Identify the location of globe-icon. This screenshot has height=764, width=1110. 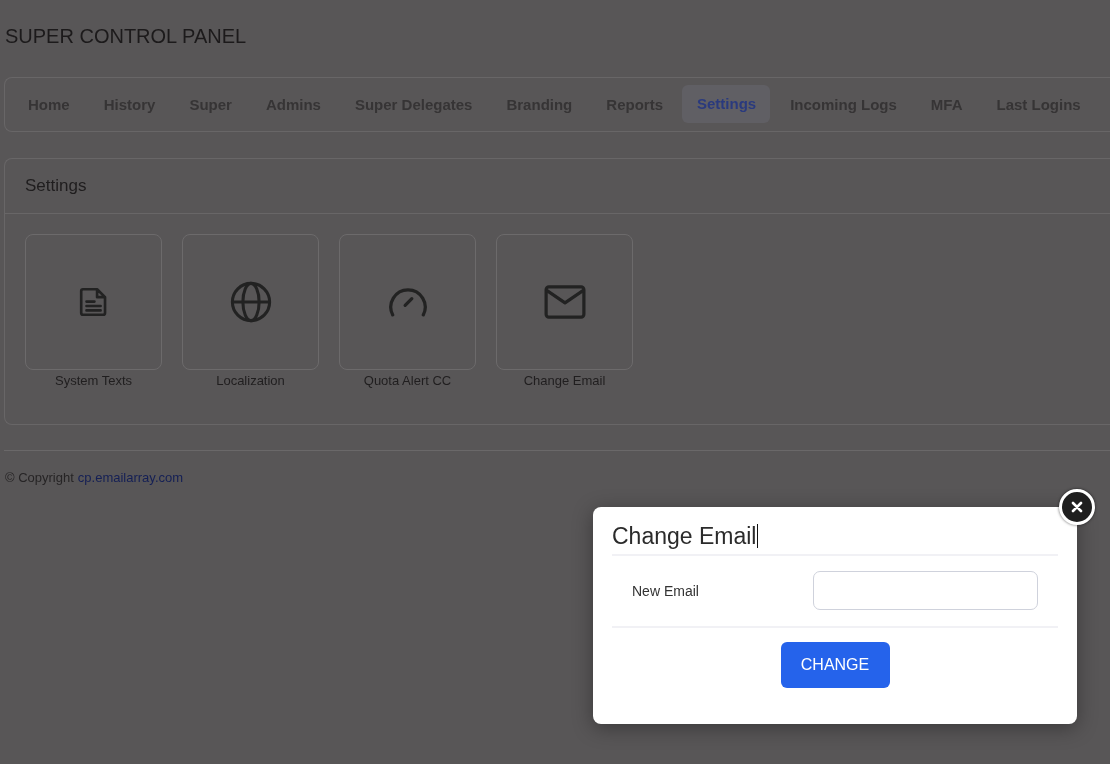
(250, 302).